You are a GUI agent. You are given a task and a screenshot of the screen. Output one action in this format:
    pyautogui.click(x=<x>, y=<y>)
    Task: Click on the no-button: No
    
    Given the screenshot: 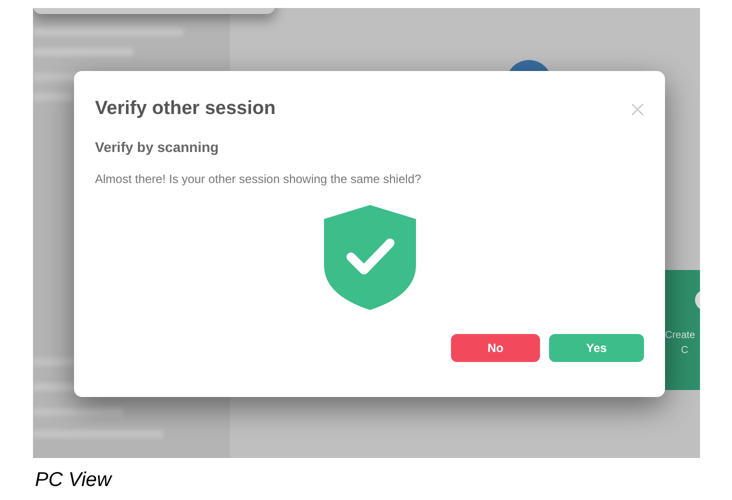 What is the action you would take?
    pyautogui.click(x=495, y=348)
    